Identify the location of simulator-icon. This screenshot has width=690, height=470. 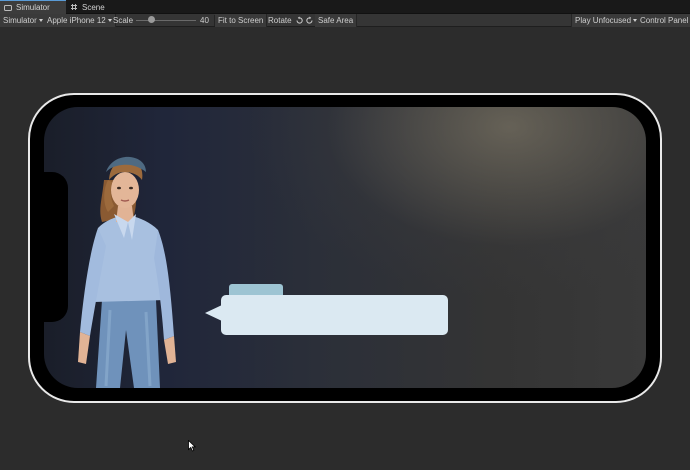
(8, 8).